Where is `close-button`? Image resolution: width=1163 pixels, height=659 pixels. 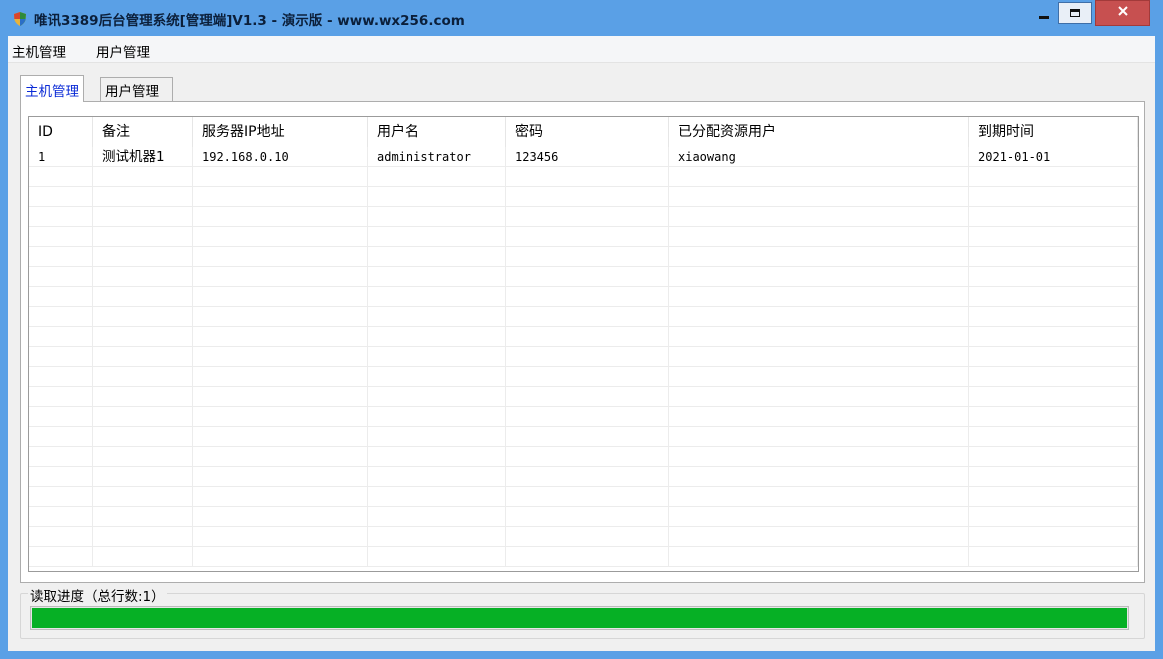 close-button is located at coordinates (1122, 13).